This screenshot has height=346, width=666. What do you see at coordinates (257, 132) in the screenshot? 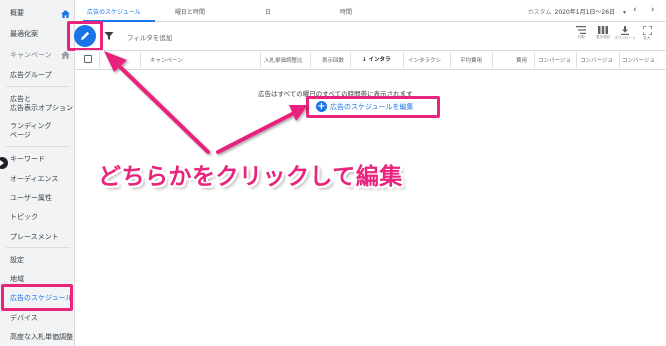
I see `arrow-to-edit-link` at bounding box center [257, 132].